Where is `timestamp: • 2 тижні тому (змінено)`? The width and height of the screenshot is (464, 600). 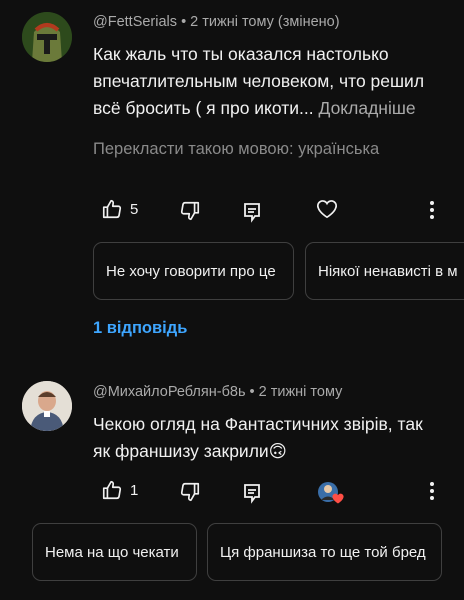
timestamp: • 2 тижні тому (змінено) is located at coordinates (260, 22).